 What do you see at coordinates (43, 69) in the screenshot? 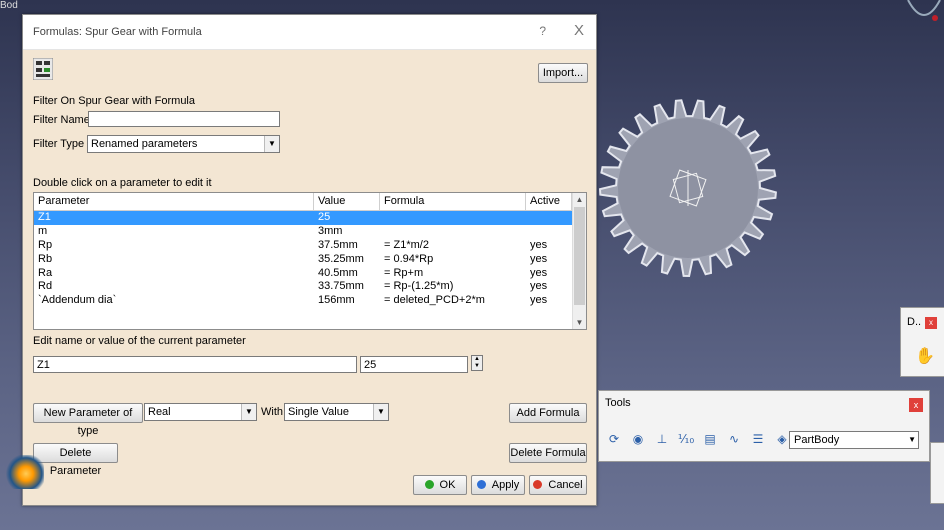
I see `formula-tree-icon` at bounding box center [43, 69].